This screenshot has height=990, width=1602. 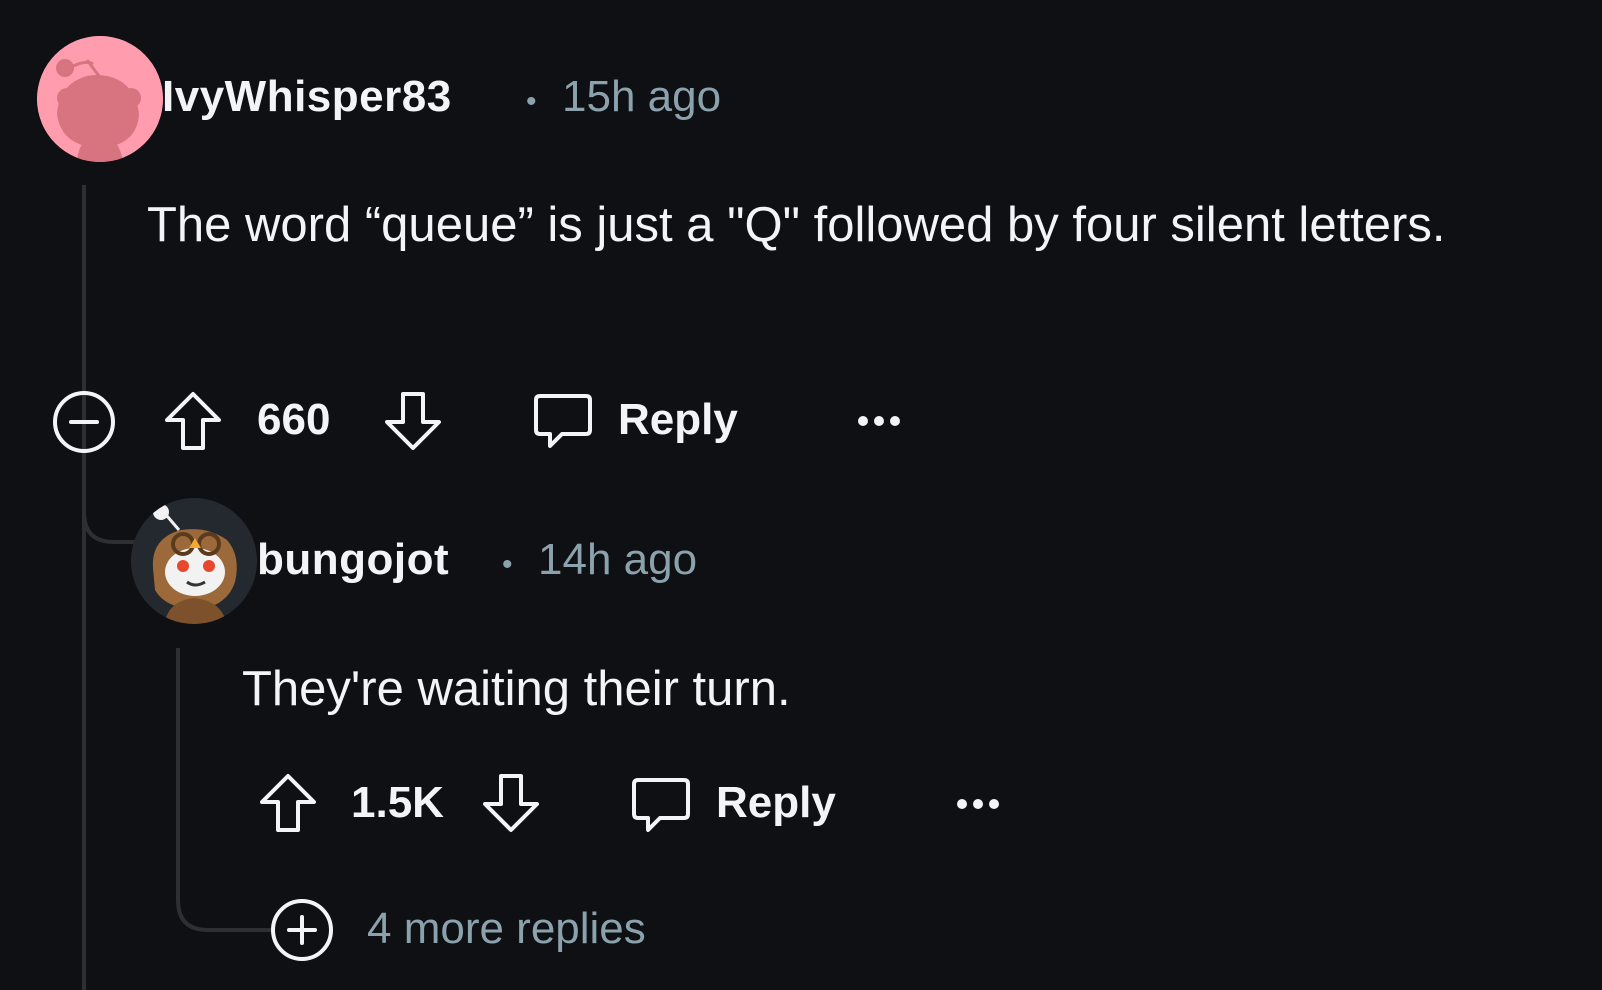 I want to click on owl-snoo-avatar-icon, so click(x=194, y=561).